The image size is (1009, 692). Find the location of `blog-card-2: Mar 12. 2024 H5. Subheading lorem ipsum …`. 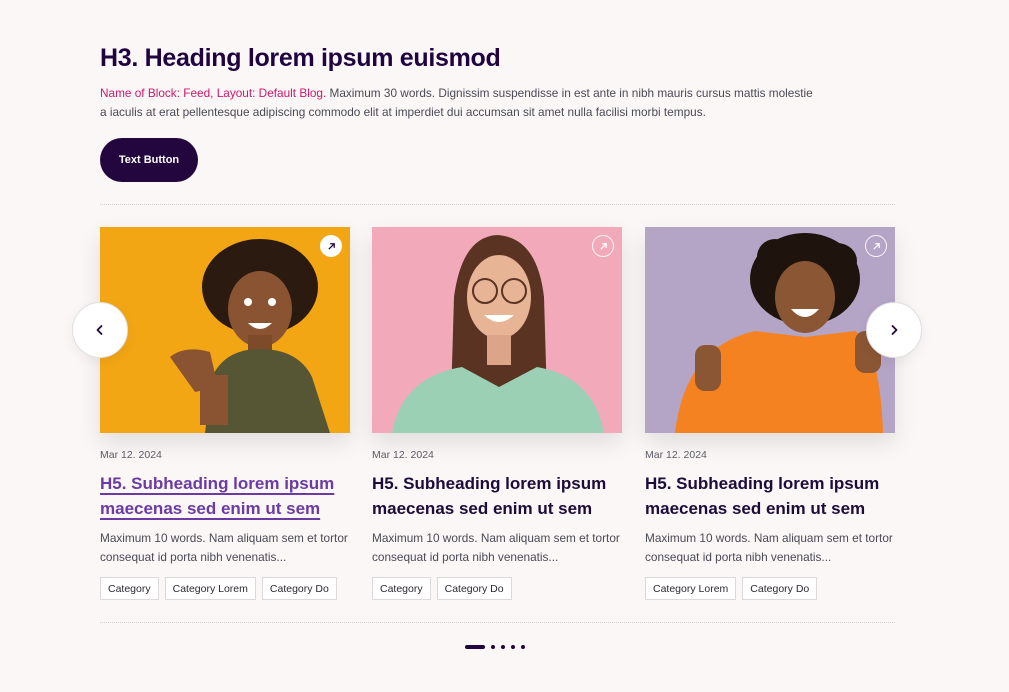

blog-card-2: Mar 12. 2024 H5. Subheading lorem ipsum … is located at coordinates (497, 413).